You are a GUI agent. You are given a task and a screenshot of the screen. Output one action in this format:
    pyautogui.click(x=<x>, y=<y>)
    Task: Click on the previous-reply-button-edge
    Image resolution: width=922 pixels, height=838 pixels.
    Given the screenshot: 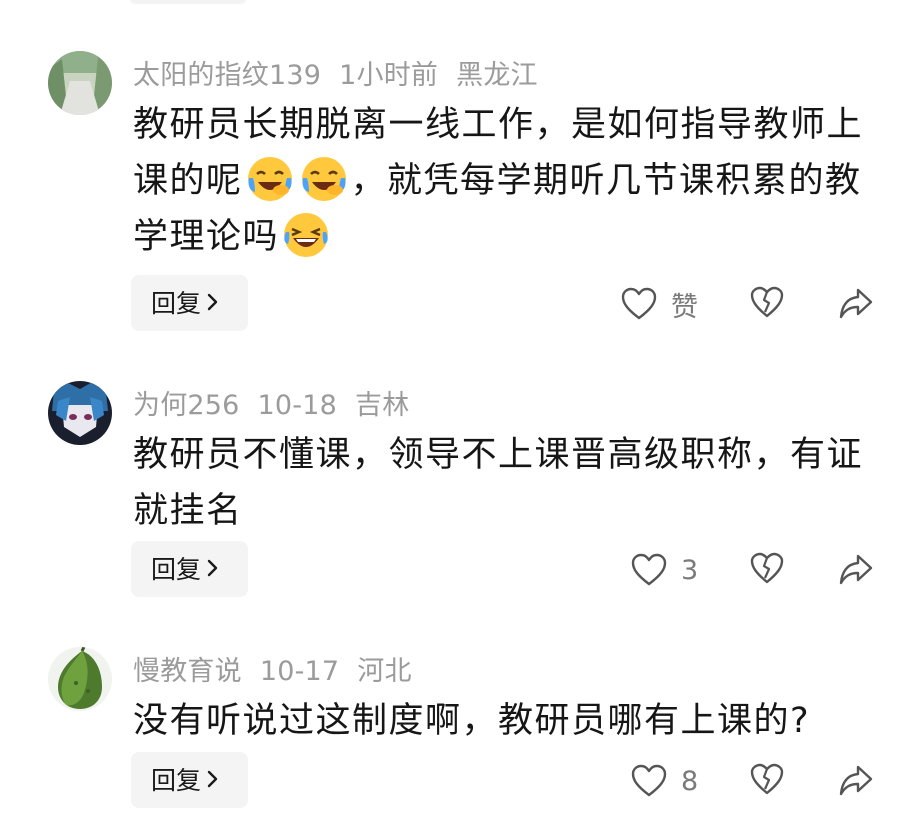 What is the action you would take?
    pyautogui.click(x=188, y=2)
    